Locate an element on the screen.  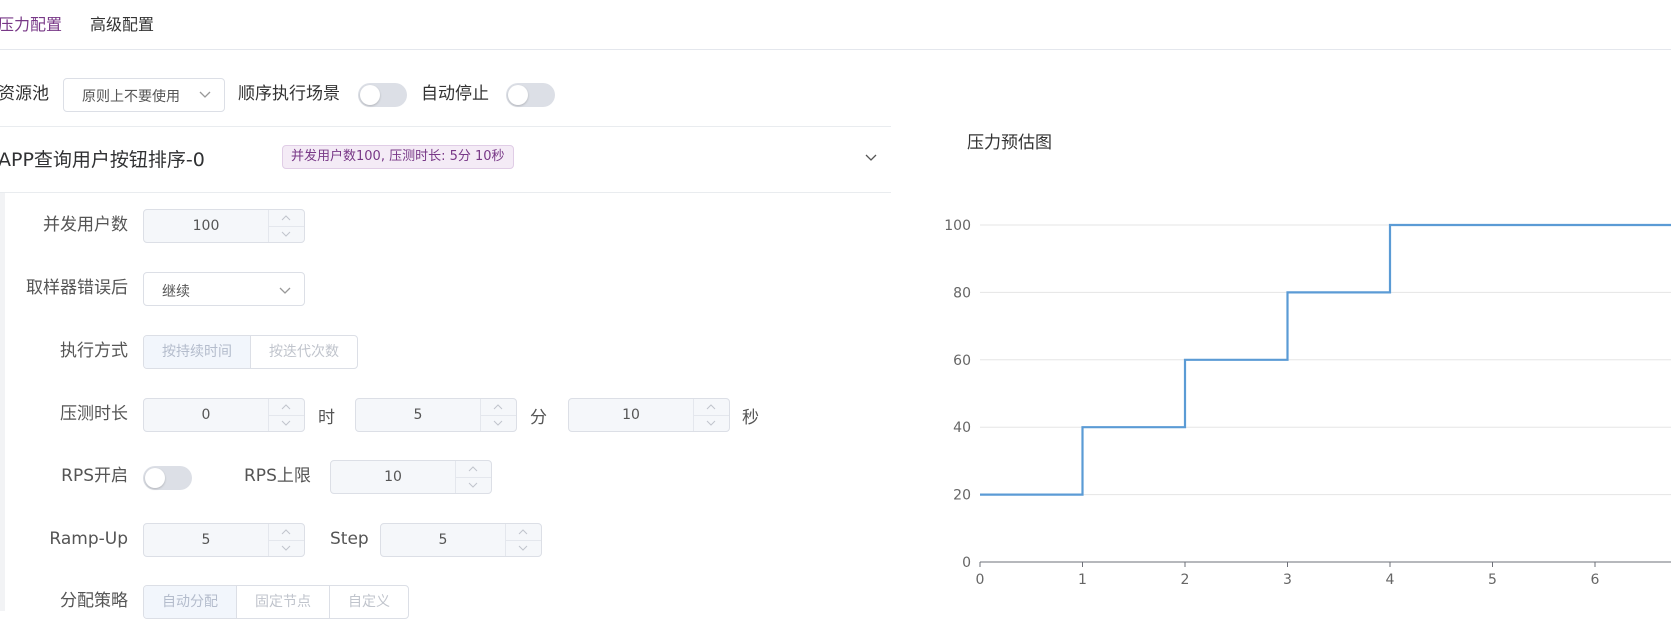
exec-mode-by-iterations: 按迭代次数 is located at coordinates (304, 352).